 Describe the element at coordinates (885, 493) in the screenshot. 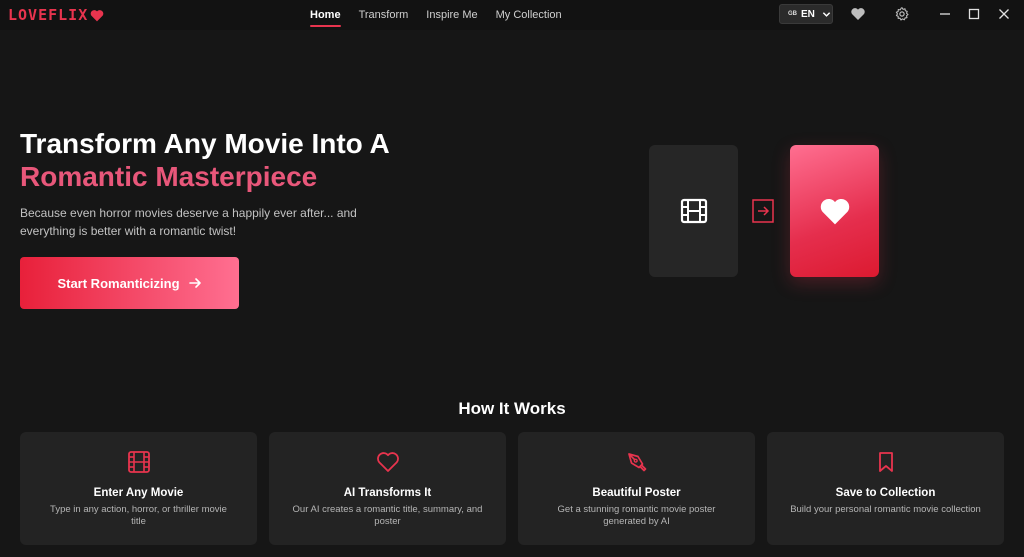

I see `step-title: Save to Collection` at that location.